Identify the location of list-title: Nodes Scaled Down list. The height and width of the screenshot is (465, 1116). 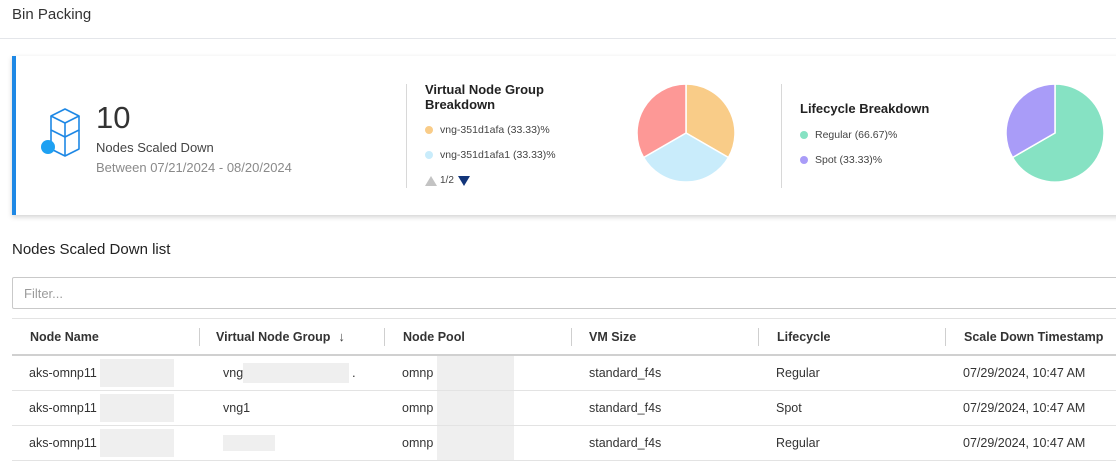
(91, 249).